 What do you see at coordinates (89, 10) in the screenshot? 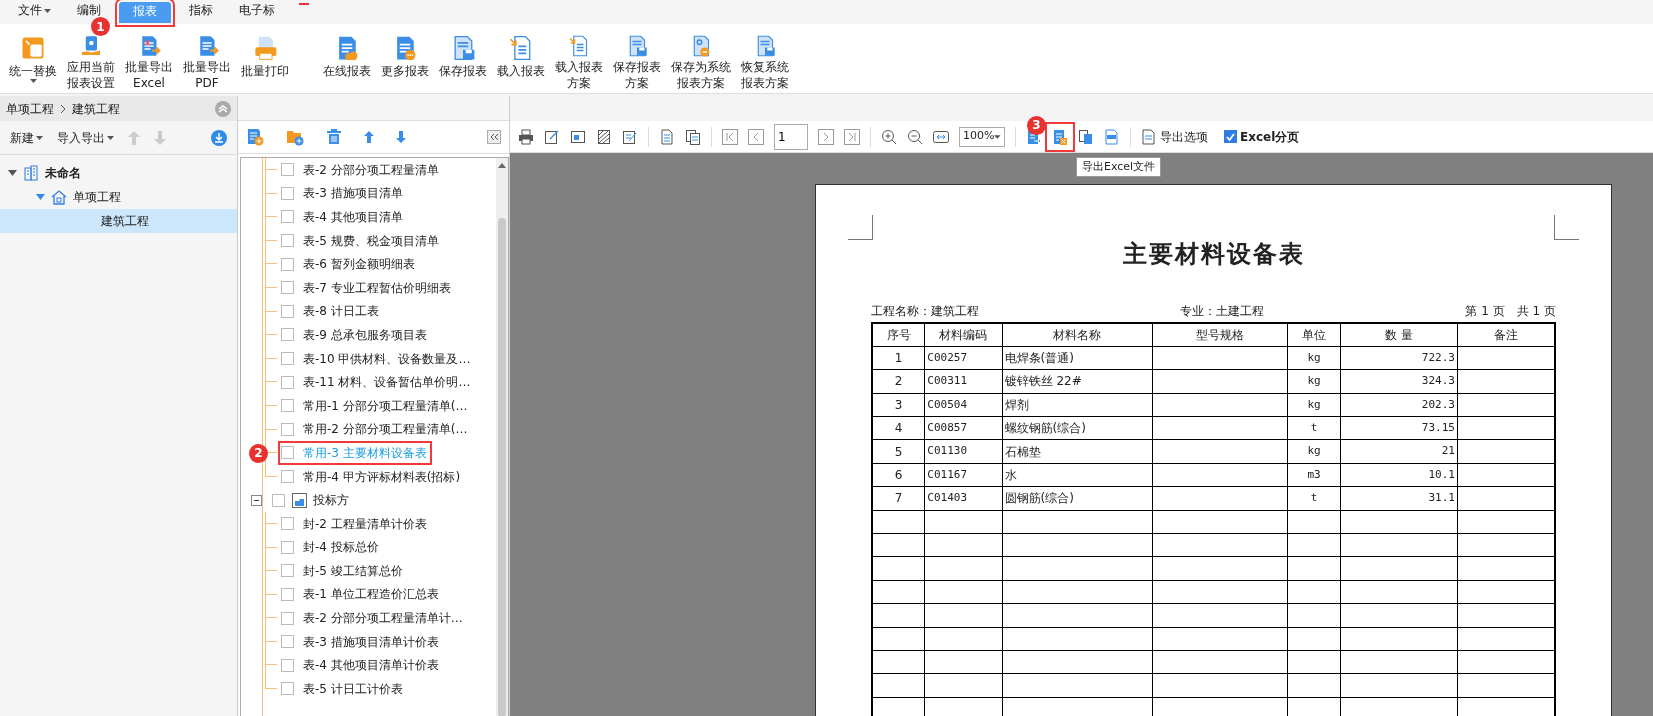
I see `menu-tab: 编制` at bounding box center [89, 10].